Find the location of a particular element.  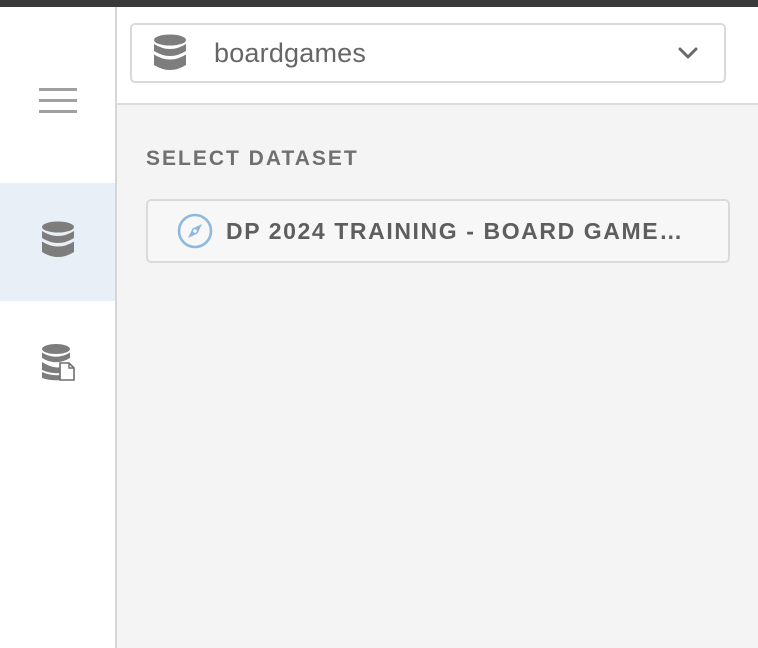

hamburger-menu-icon is located at coordinates (57, 103).